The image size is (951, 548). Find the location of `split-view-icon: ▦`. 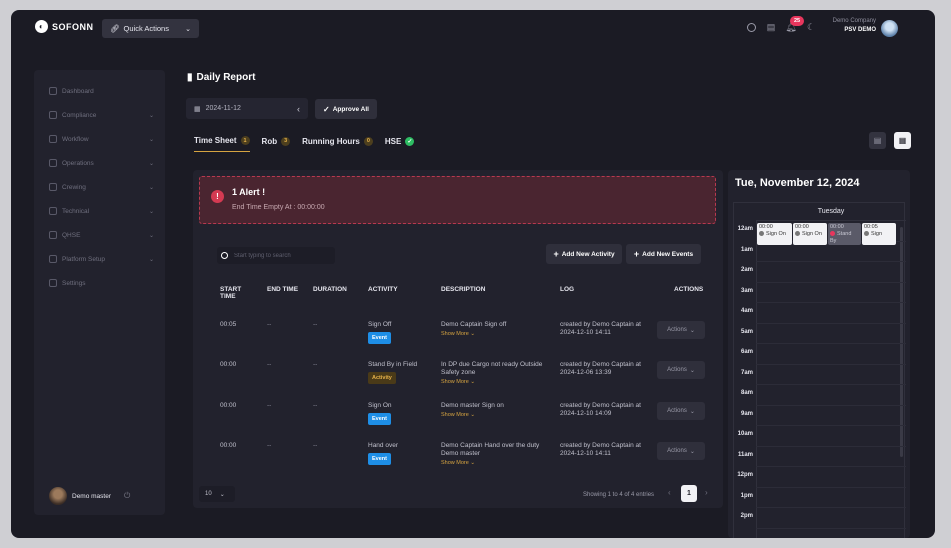

split-view-icon: ▦ is located at coordinates (902, 140).